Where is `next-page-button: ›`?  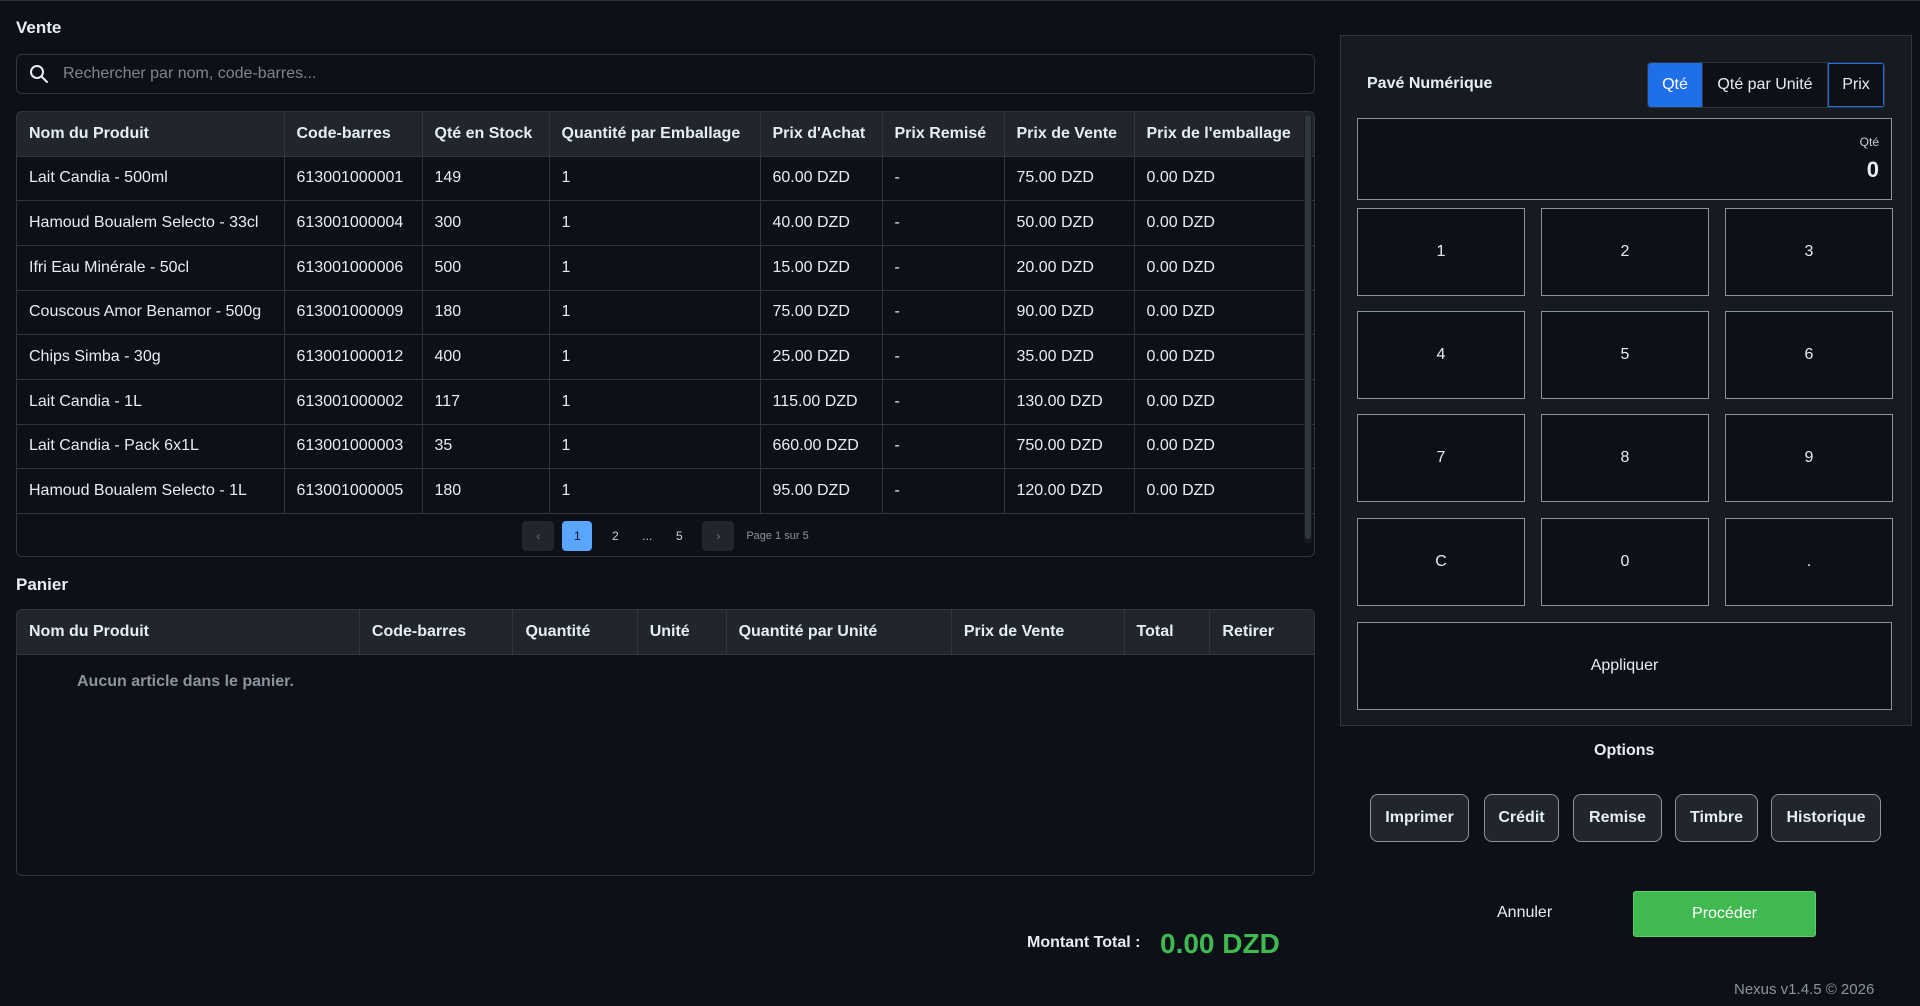 next-page-button: › is located at coordinates (718, 536).